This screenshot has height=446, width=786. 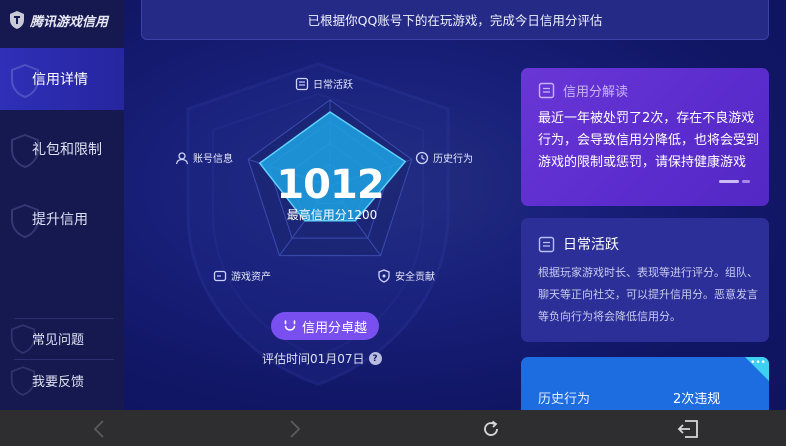 I want to click on system-nav-bar, so click(x=393, y=428).